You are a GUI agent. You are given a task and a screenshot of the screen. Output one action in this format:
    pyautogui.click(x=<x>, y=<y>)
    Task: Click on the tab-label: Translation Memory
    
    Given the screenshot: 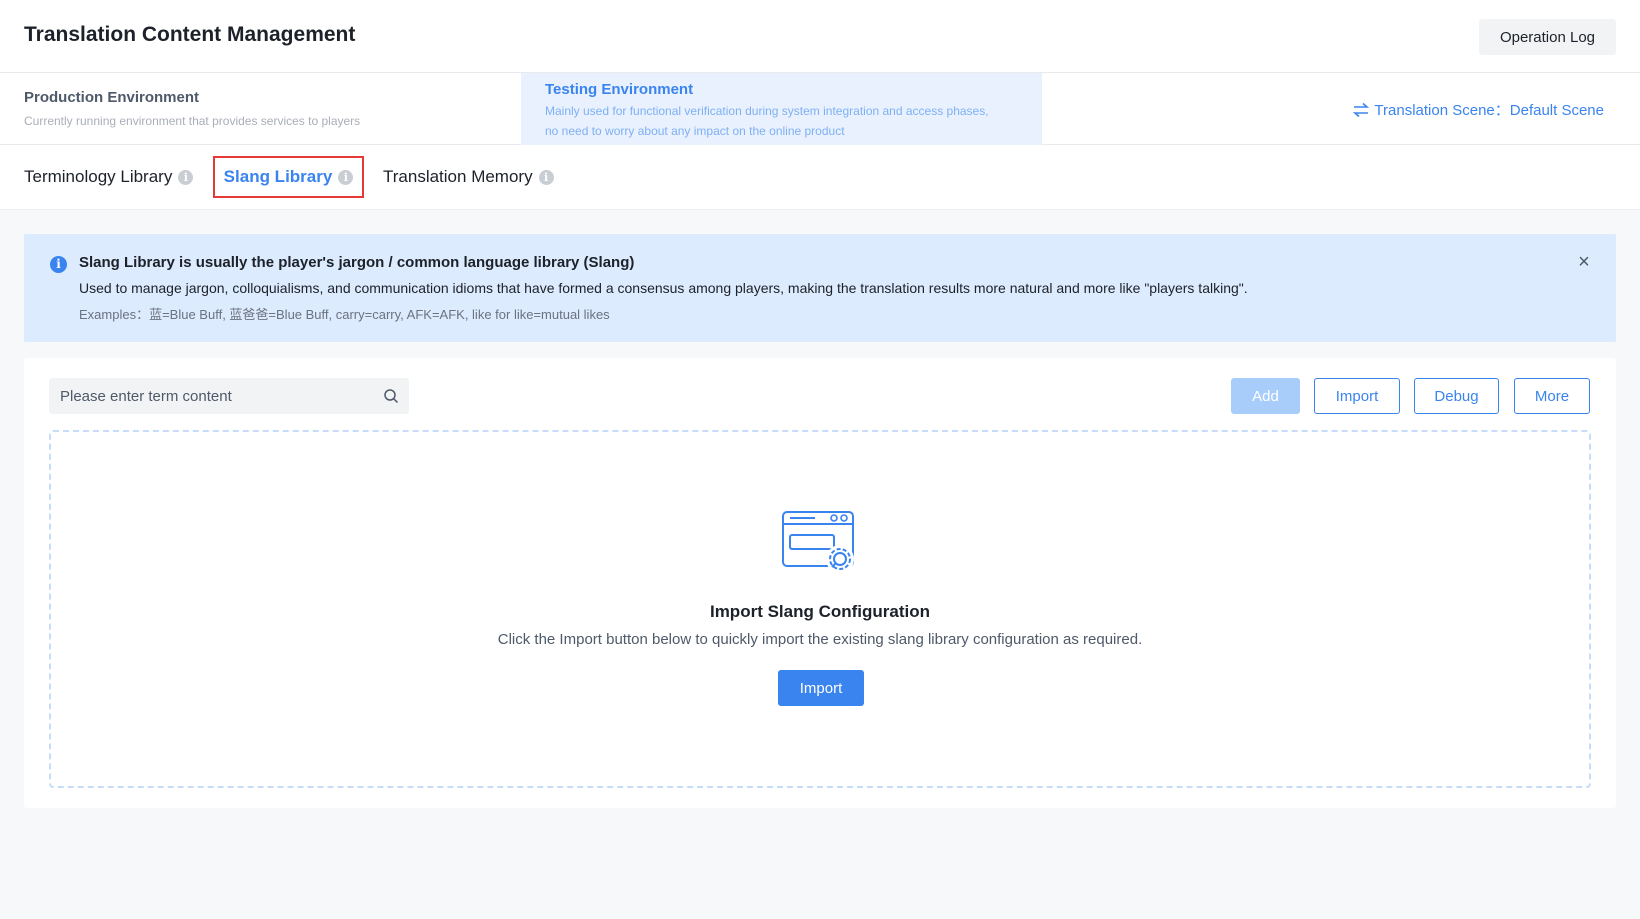 What is the action you would take?
    pyautogui.click(x=458, y=176)
    